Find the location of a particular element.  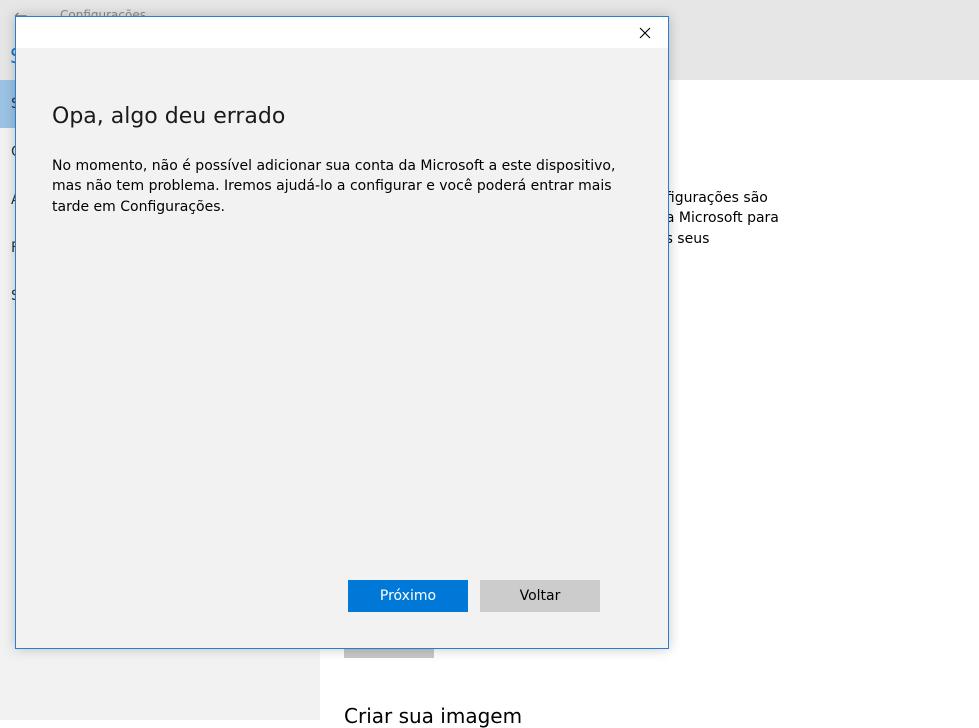

dialog-heading: Opa, algo deu errado is located at coordinates (169, 116).